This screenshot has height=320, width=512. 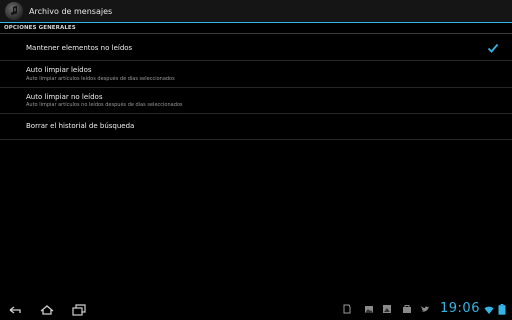 What do you see at coordinates (493, 48) in the screenshot?
I see `checkmark-icon` at bounding box center [493, 48].